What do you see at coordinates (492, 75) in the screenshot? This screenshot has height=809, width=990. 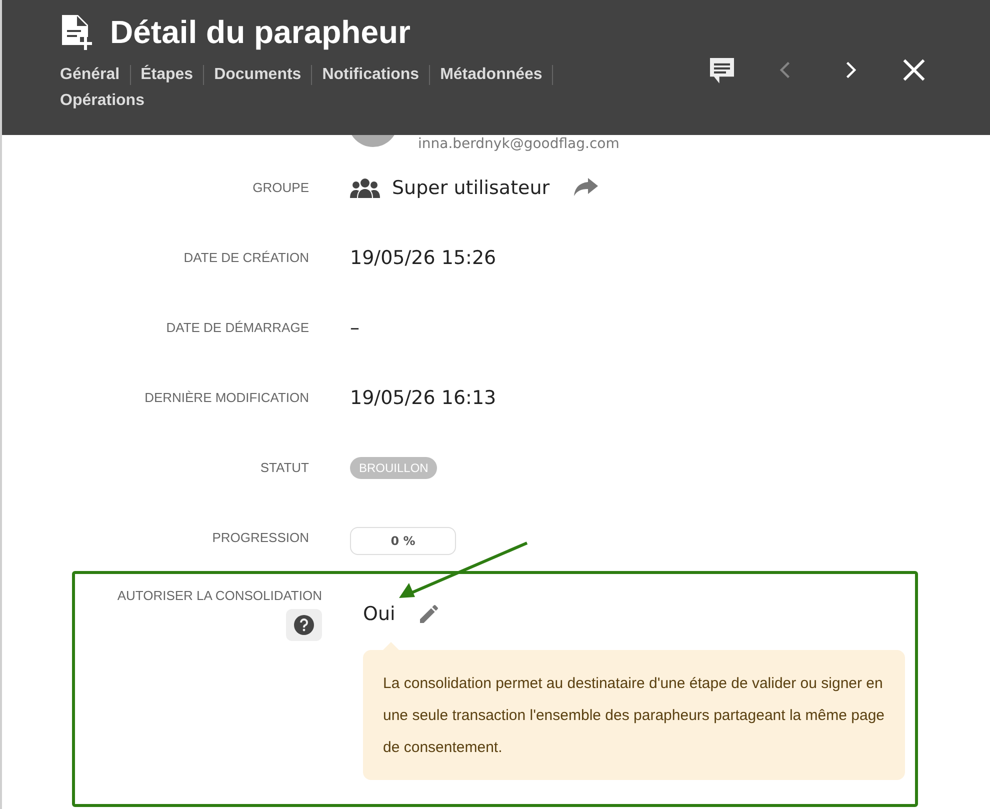 I see `nav-tab: Métadonnées` at bounding box center [492, 75].